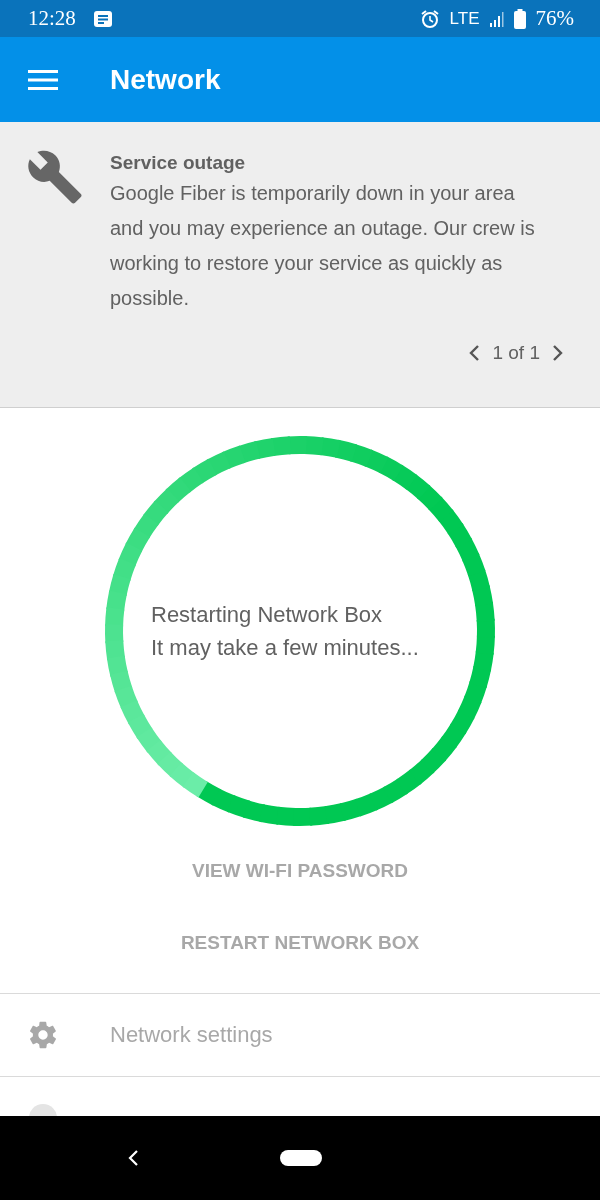 This screenshot has width=600, height=1200. I want to click on notice-message: Google Fiber is temporarily down in your area and you may experience an outage. Our crew is working to restore your service as quickly as possible., so click(323, 246).